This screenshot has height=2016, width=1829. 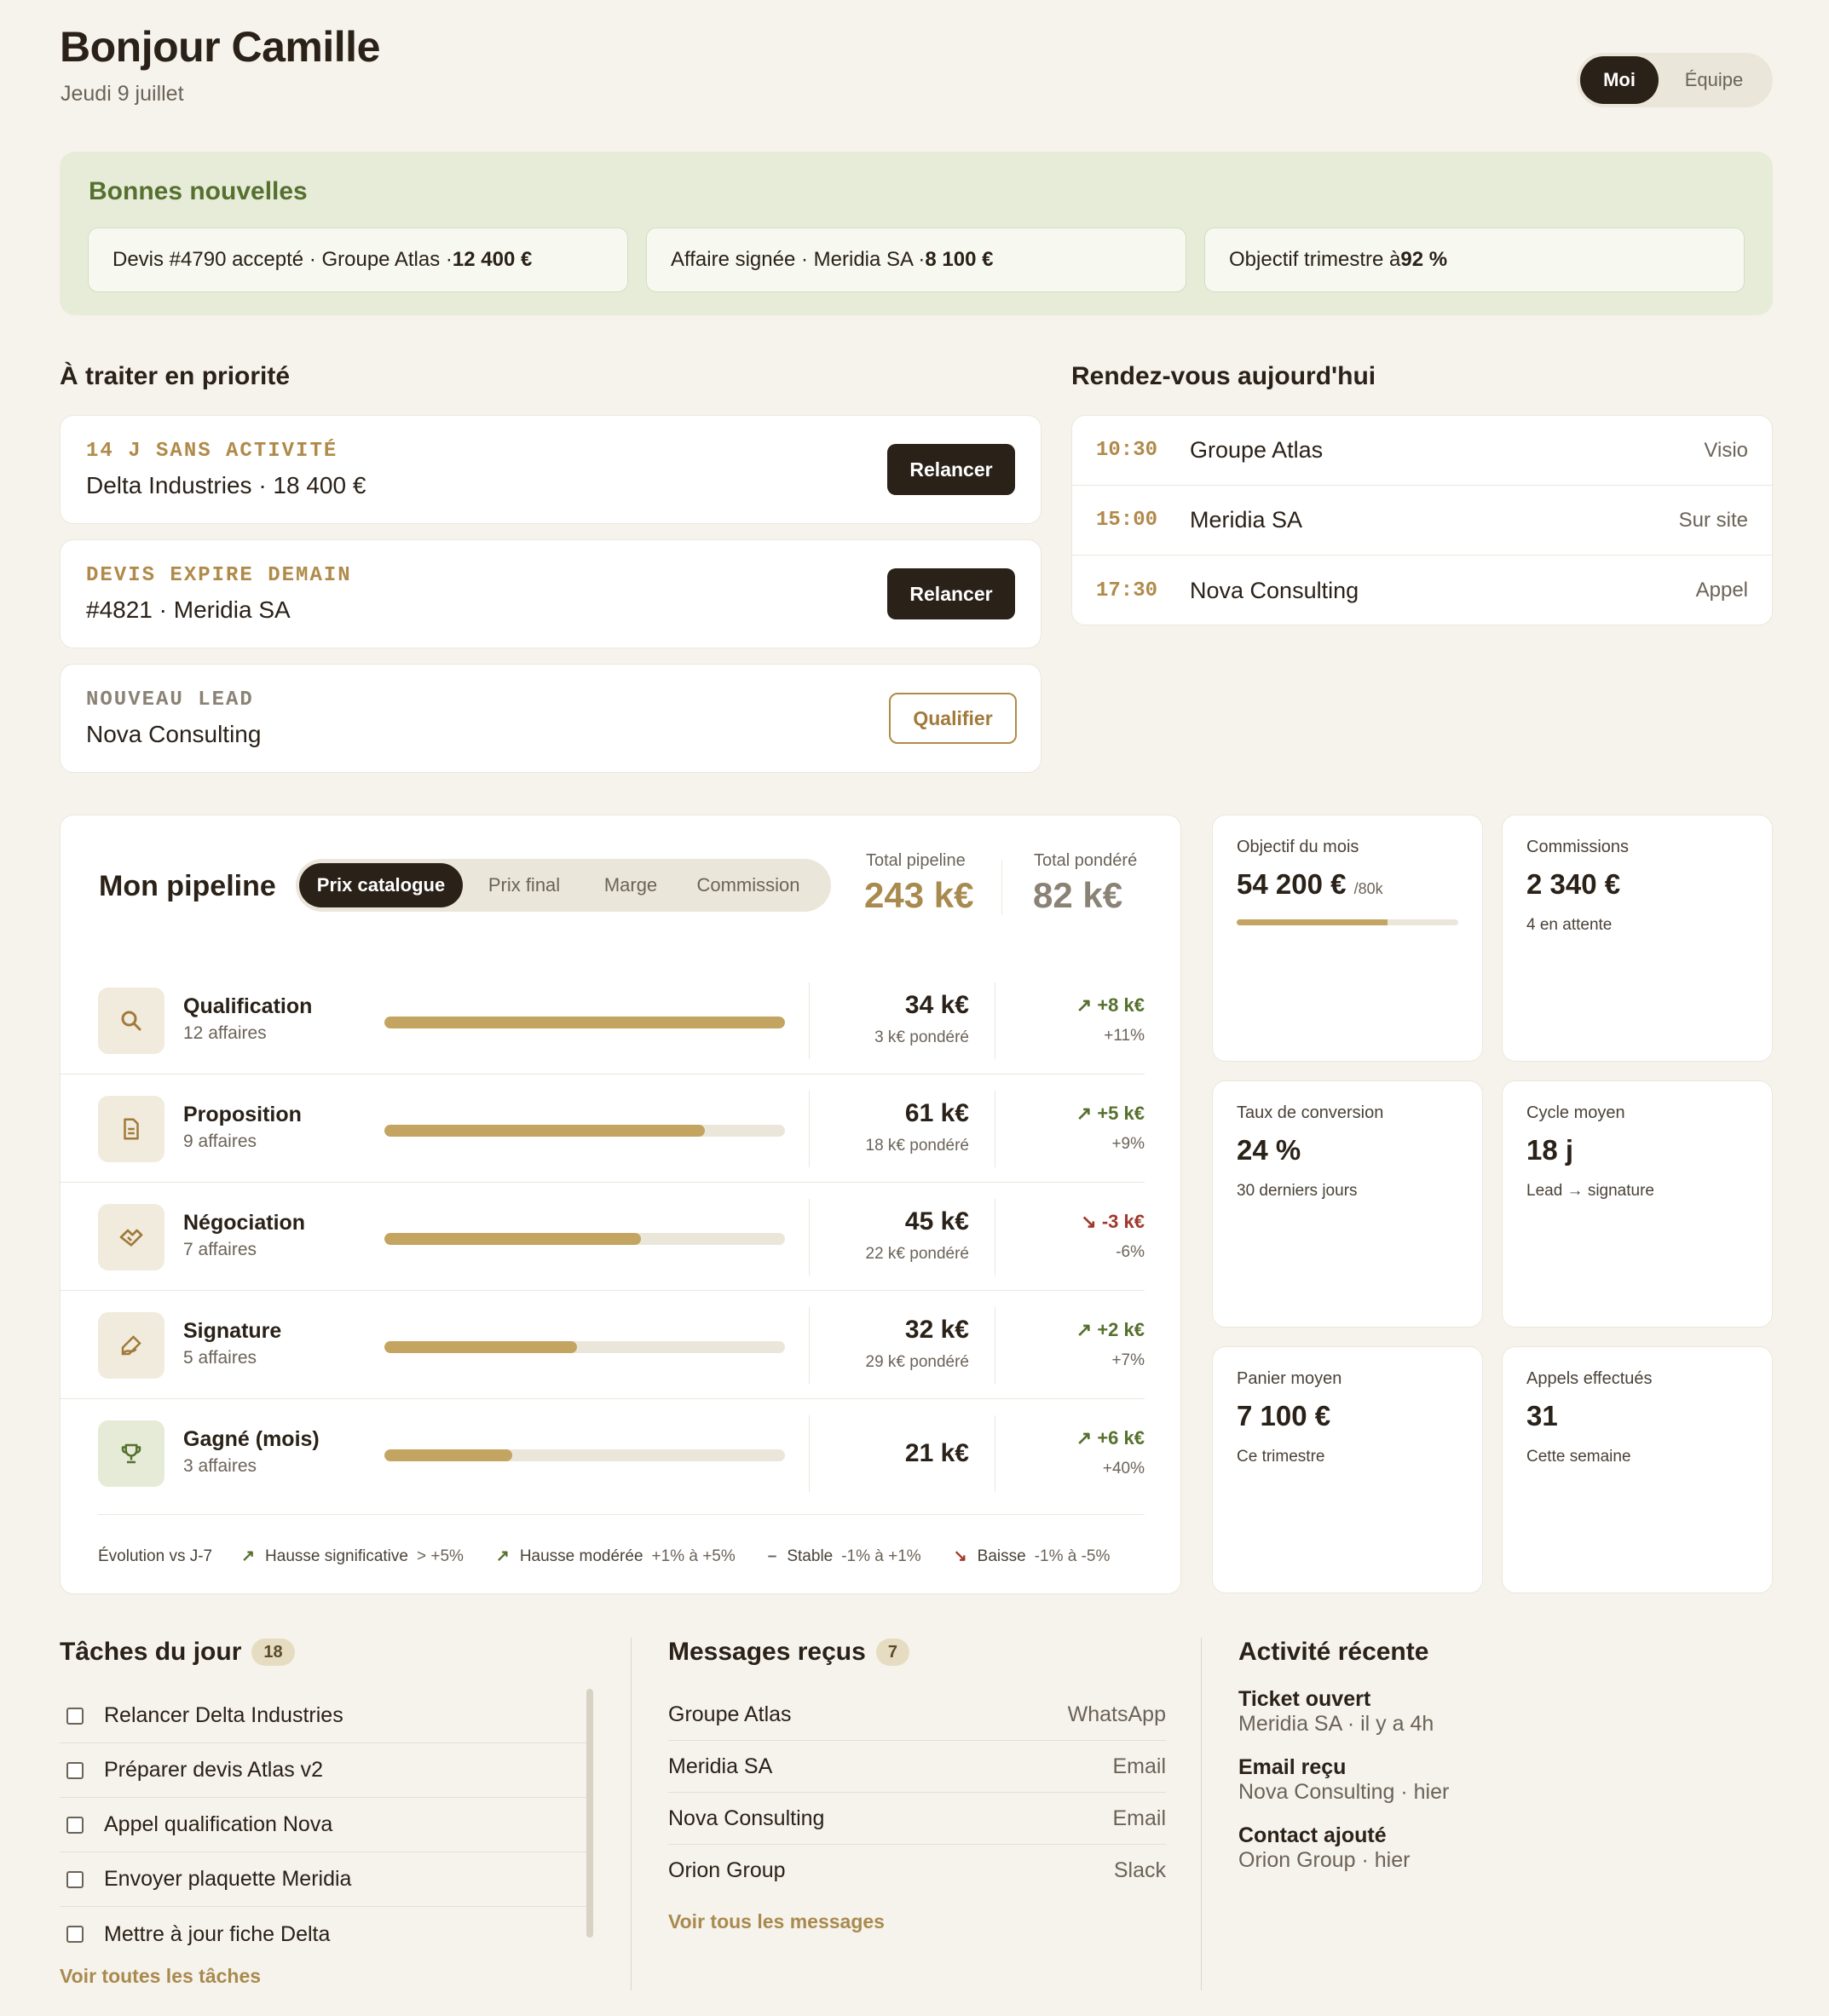 I want to click on news-item: Affaire signée · Meridia SA · 8 100 €, so click(x=916, y=260).